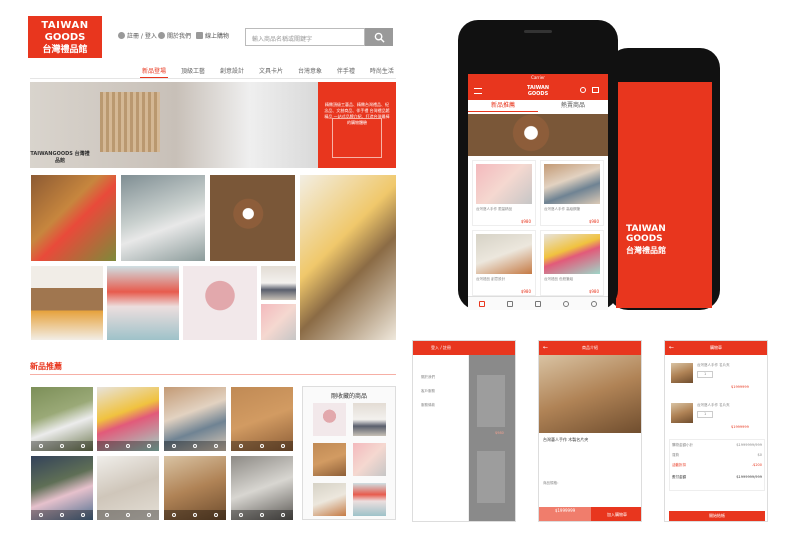 Image resolution: width=810 pixels, height=541 pixels. Describe the element at coordinates (346, 72) in the screenshot. I see `nav-item-souvenir: 伴手禮` at that location.